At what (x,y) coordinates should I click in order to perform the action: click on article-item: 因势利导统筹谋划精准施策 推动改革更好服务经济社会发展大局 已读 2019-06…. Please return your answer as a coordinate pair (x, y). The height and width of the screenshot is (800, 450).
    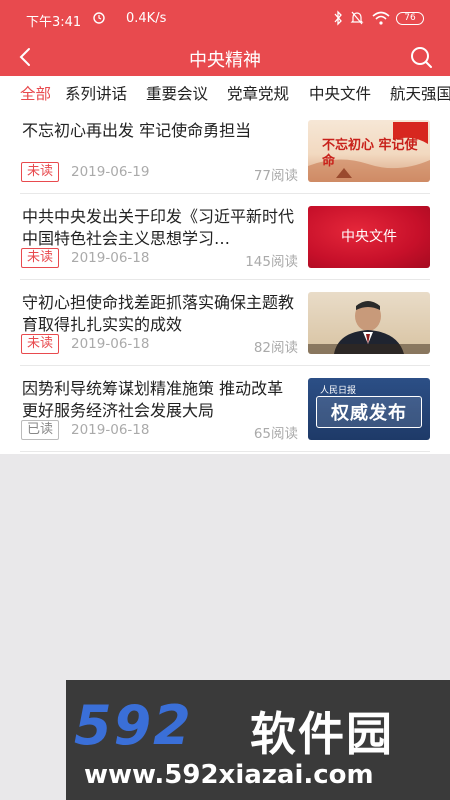
    Looking at the image, I should click on (225, 409).